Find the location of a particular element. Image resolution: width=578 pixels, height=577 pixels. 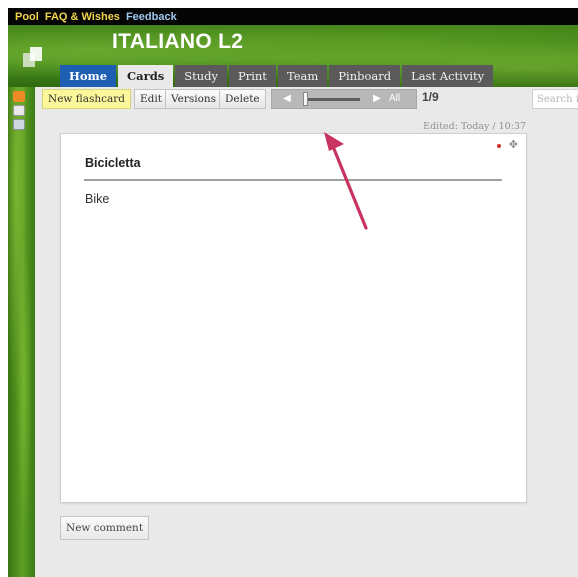

tab-home: Home is located at coordinates (88, 76).